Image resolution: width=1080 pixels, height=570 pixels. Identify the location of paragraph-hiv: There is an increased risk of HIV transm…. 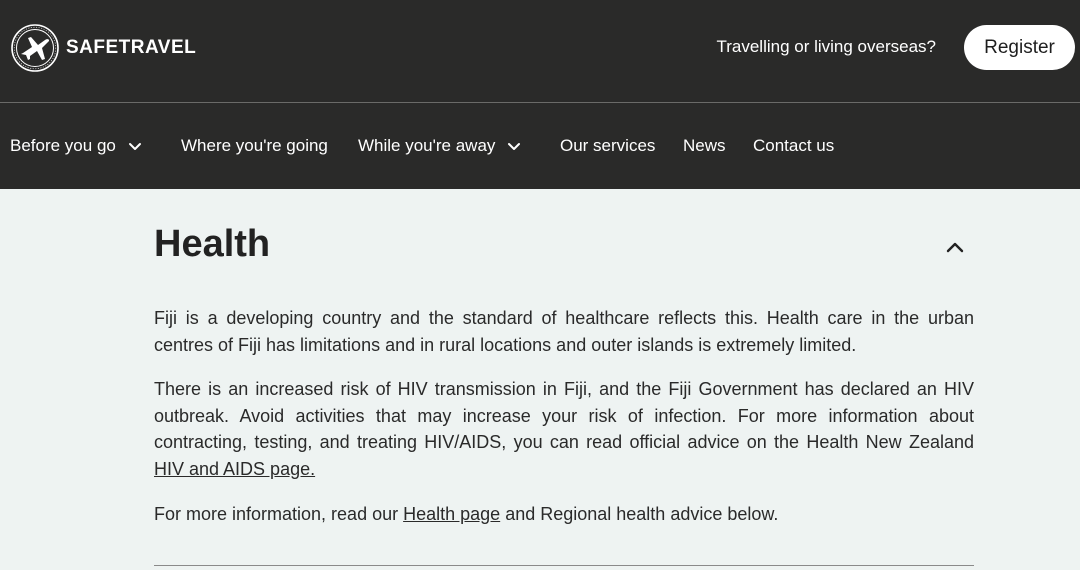
(564, 429).